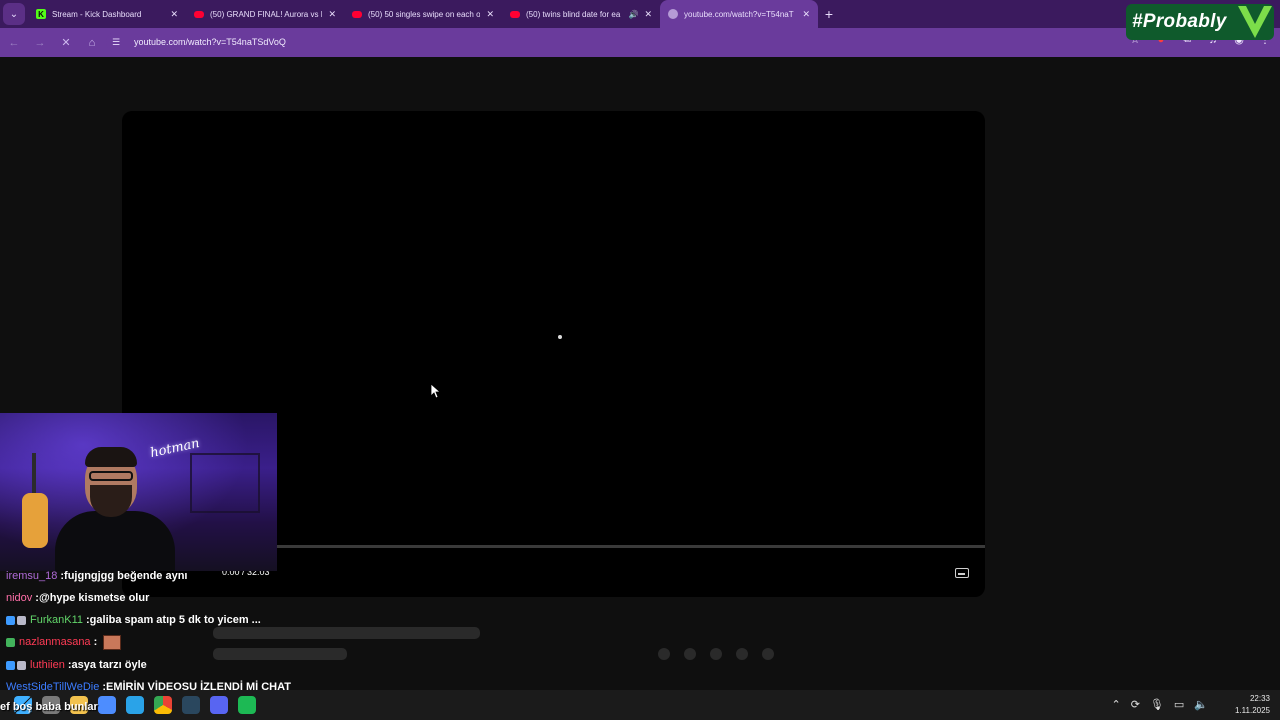 The height and width of the screenshot is (720, 1280). What do you see at coordinates (219, 705) in the screenshot?
I see `discord-icon` at bounding box center [219, 705].